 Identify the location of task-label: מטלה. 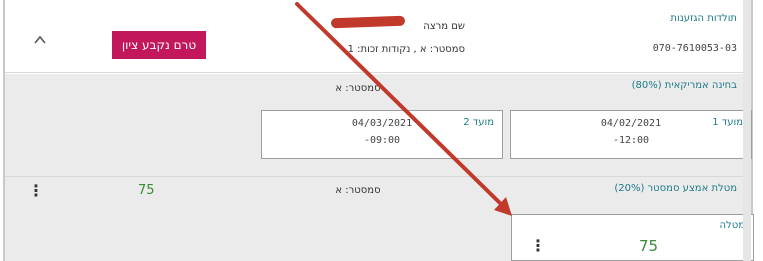
(732, 225).